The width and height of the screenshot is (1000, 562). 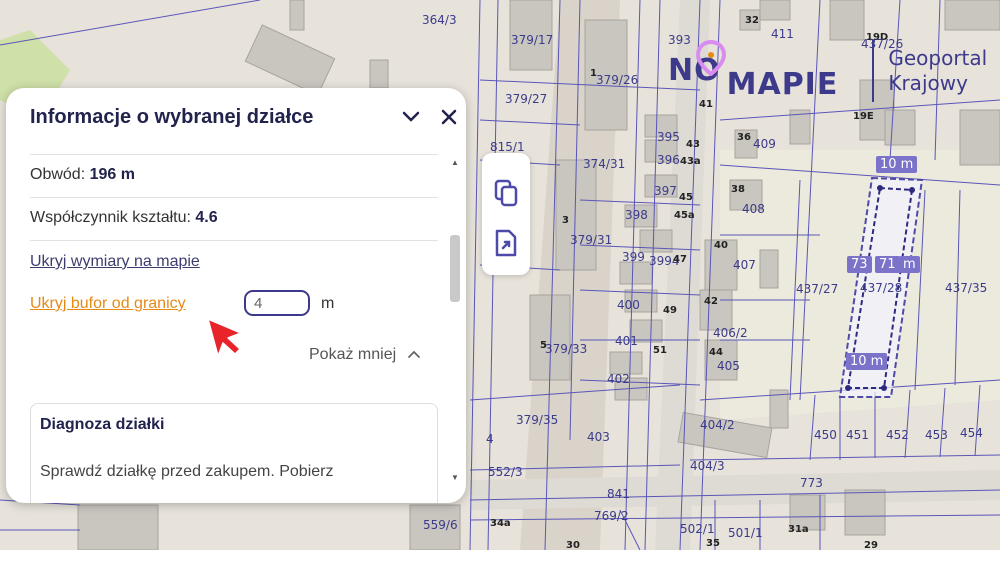 What do you see at coordinates (798, 529) in the screenshot?
I see `building-number: 31a` at bounding box center [798, 529].